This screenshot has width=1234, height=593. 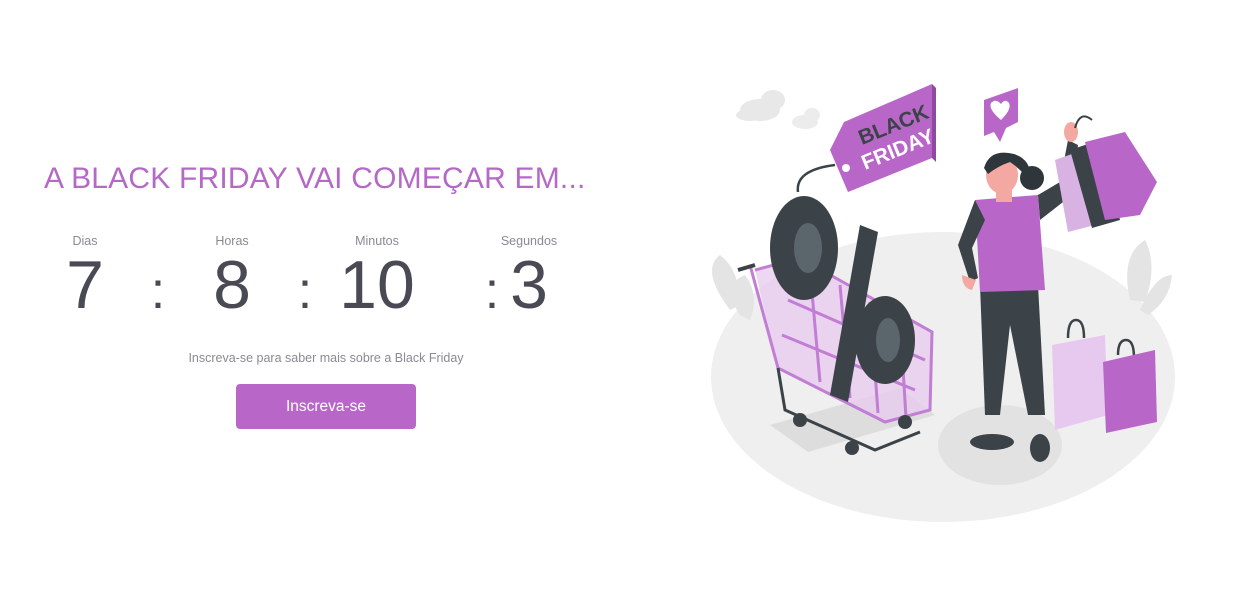 I want to click on countdown-seconds: Segundos 3, so click(x=529, y=277).